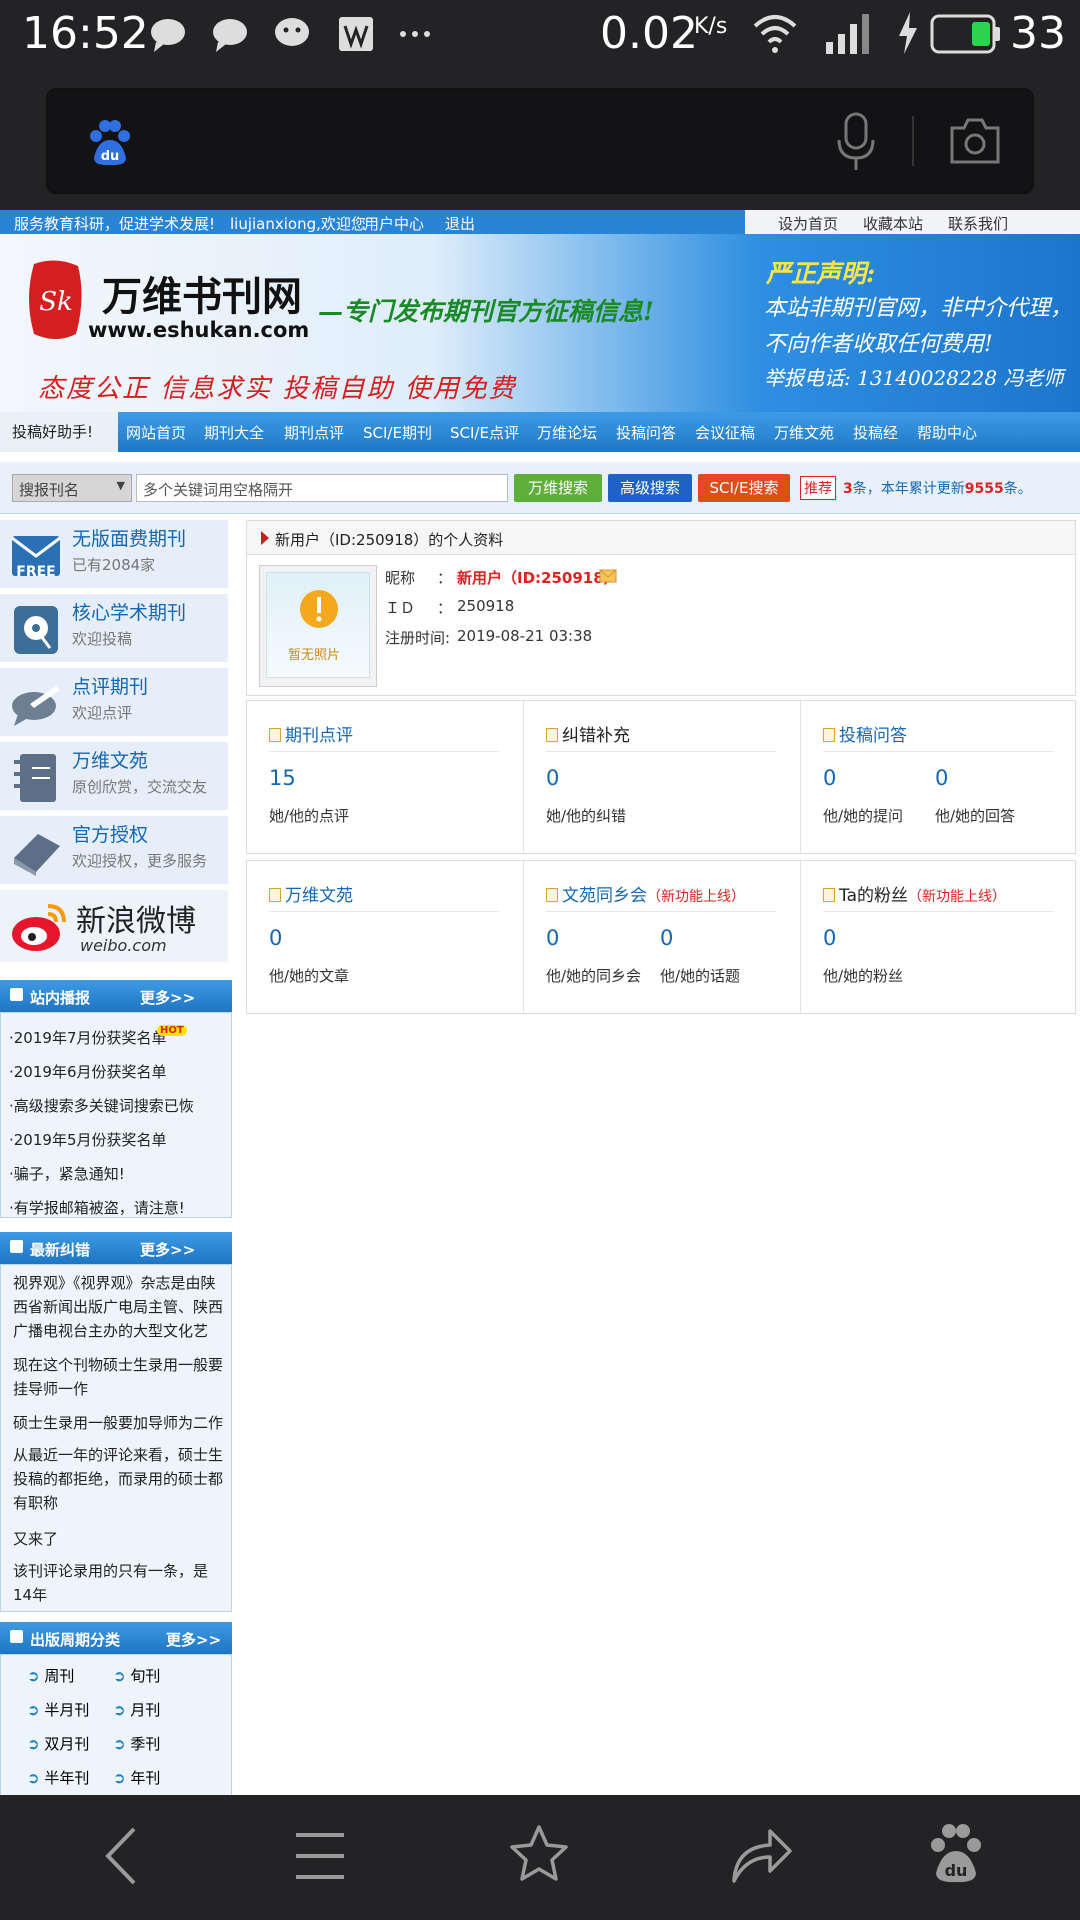 Image resolution: width=1080 pixels, height=1920 pixels. What do you see at coordinates (539, 1854) in the screenshot?
I see `star-icon` at bounding box center [539, 1854].